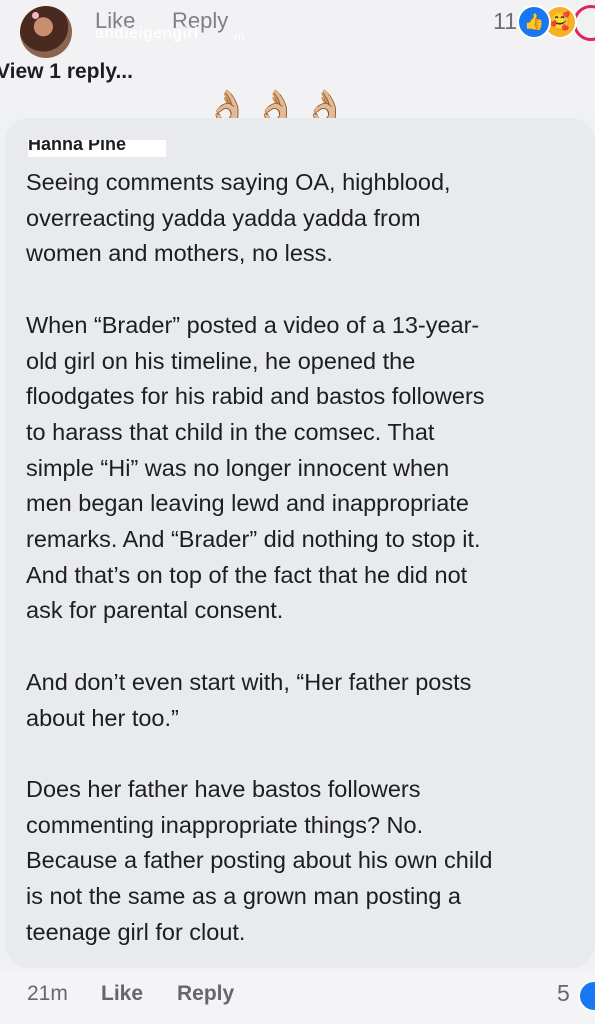 The height and width of the screenshot is (1024, 595). What do you see at coordinates (297, 998) in the screenshot?
I see `comment-footer` at bounding box center [297, 998].